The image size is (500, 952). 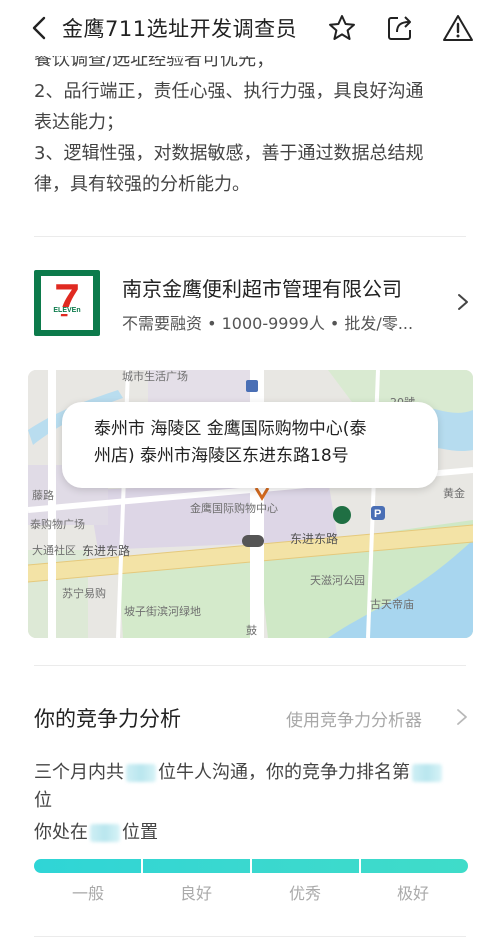 What do you see at coordinates (251, 630) in the screenshot?
I see `map-label: 鼓` at bounding box center [251, 630].